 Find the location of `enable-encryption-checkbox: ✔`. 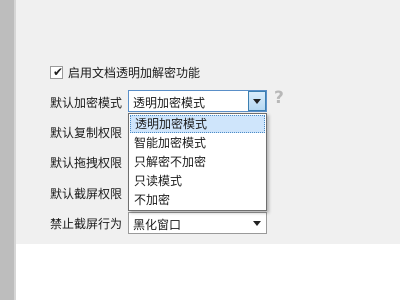

enable-encryption-checkbox: ✔ is located at coordinates (56, 72).